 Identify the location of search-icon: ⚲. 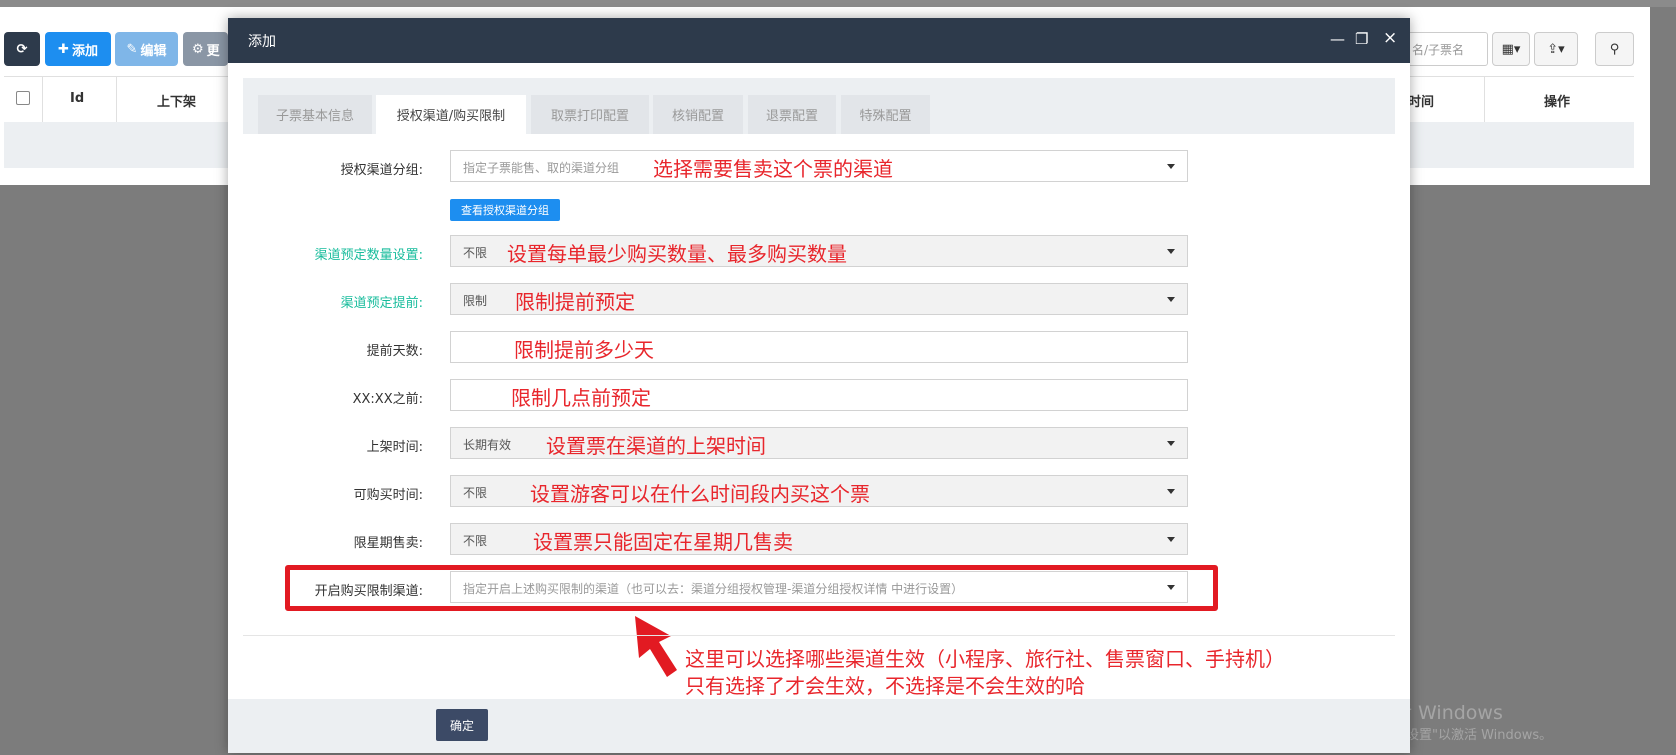
(1614, 49).